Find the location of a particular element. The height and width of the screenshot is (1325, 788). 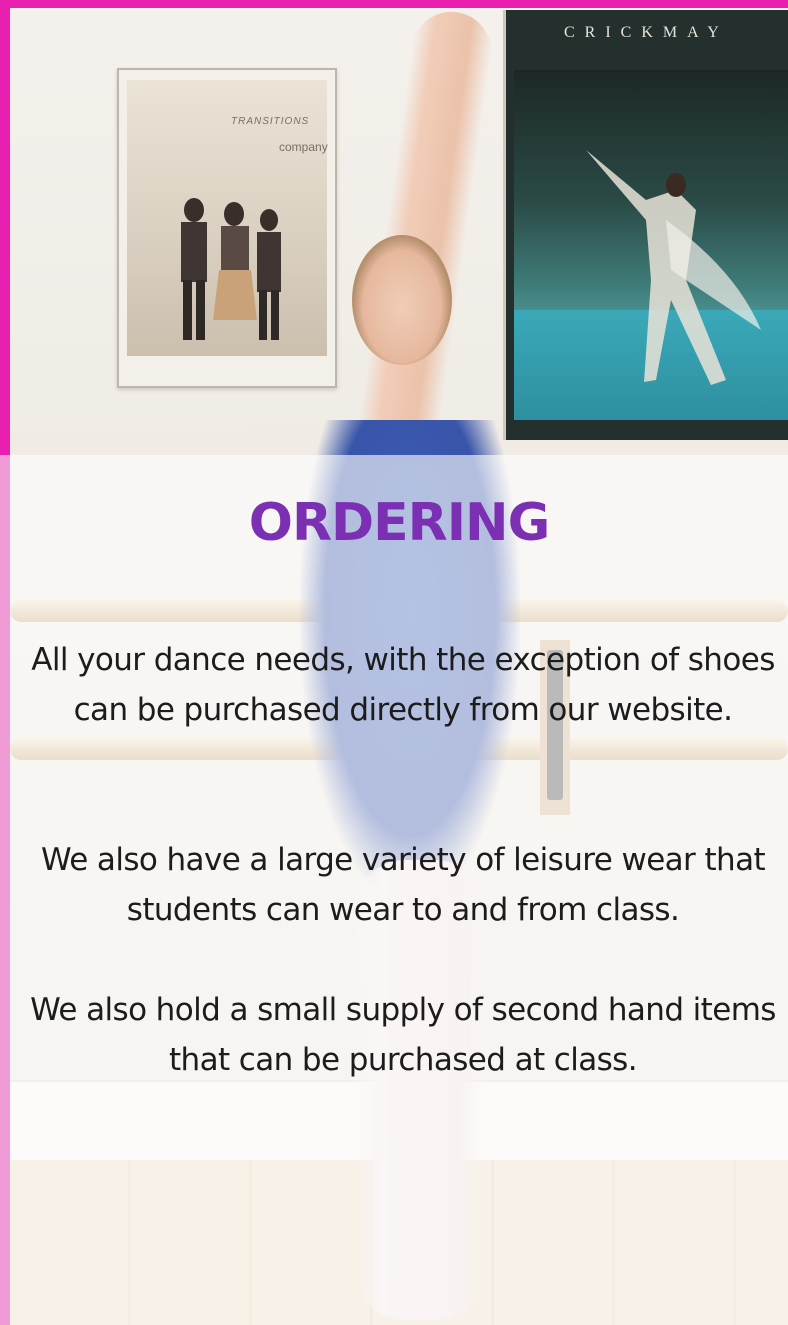

top-border is located at coordinates (394, 4).